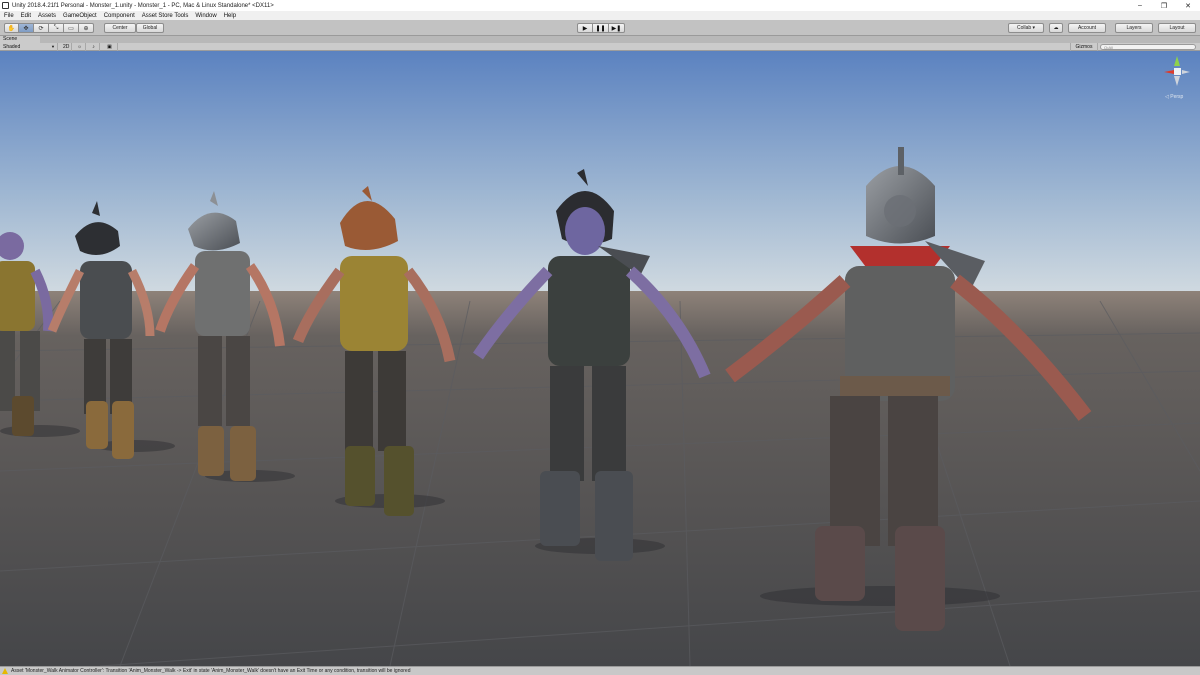 Image resolution: width=1200 pixels, height=675 pixels. Describe the element at coordinates (41, 28) in the screenshot. I see `rotate-tool-icon: ⟳` at that location.